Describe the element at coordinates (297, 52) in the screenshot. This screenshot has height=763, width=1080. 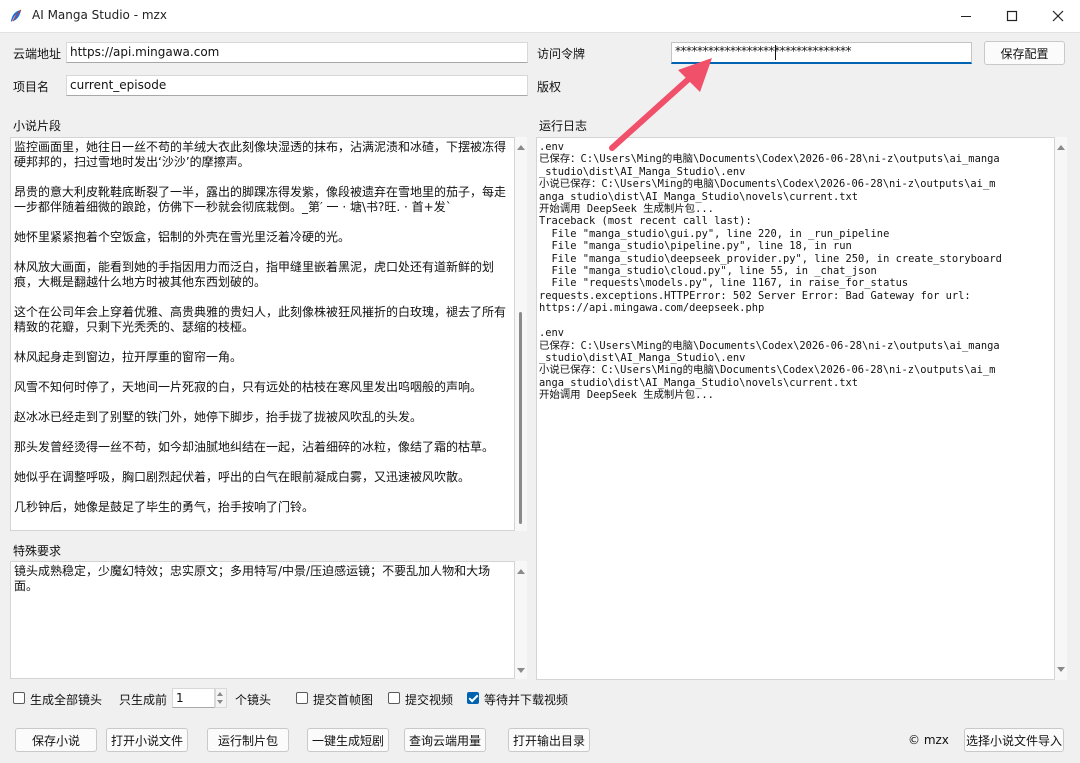
I see `cloud-url-input: https://api.mingawa.com` at that location.